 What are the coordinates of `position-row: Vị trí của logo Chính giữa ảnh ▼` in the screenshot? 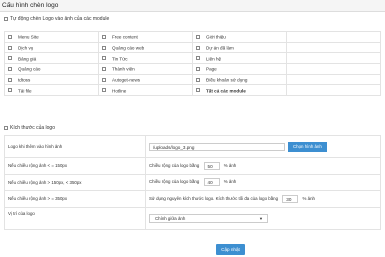 It's located at (192, 218).